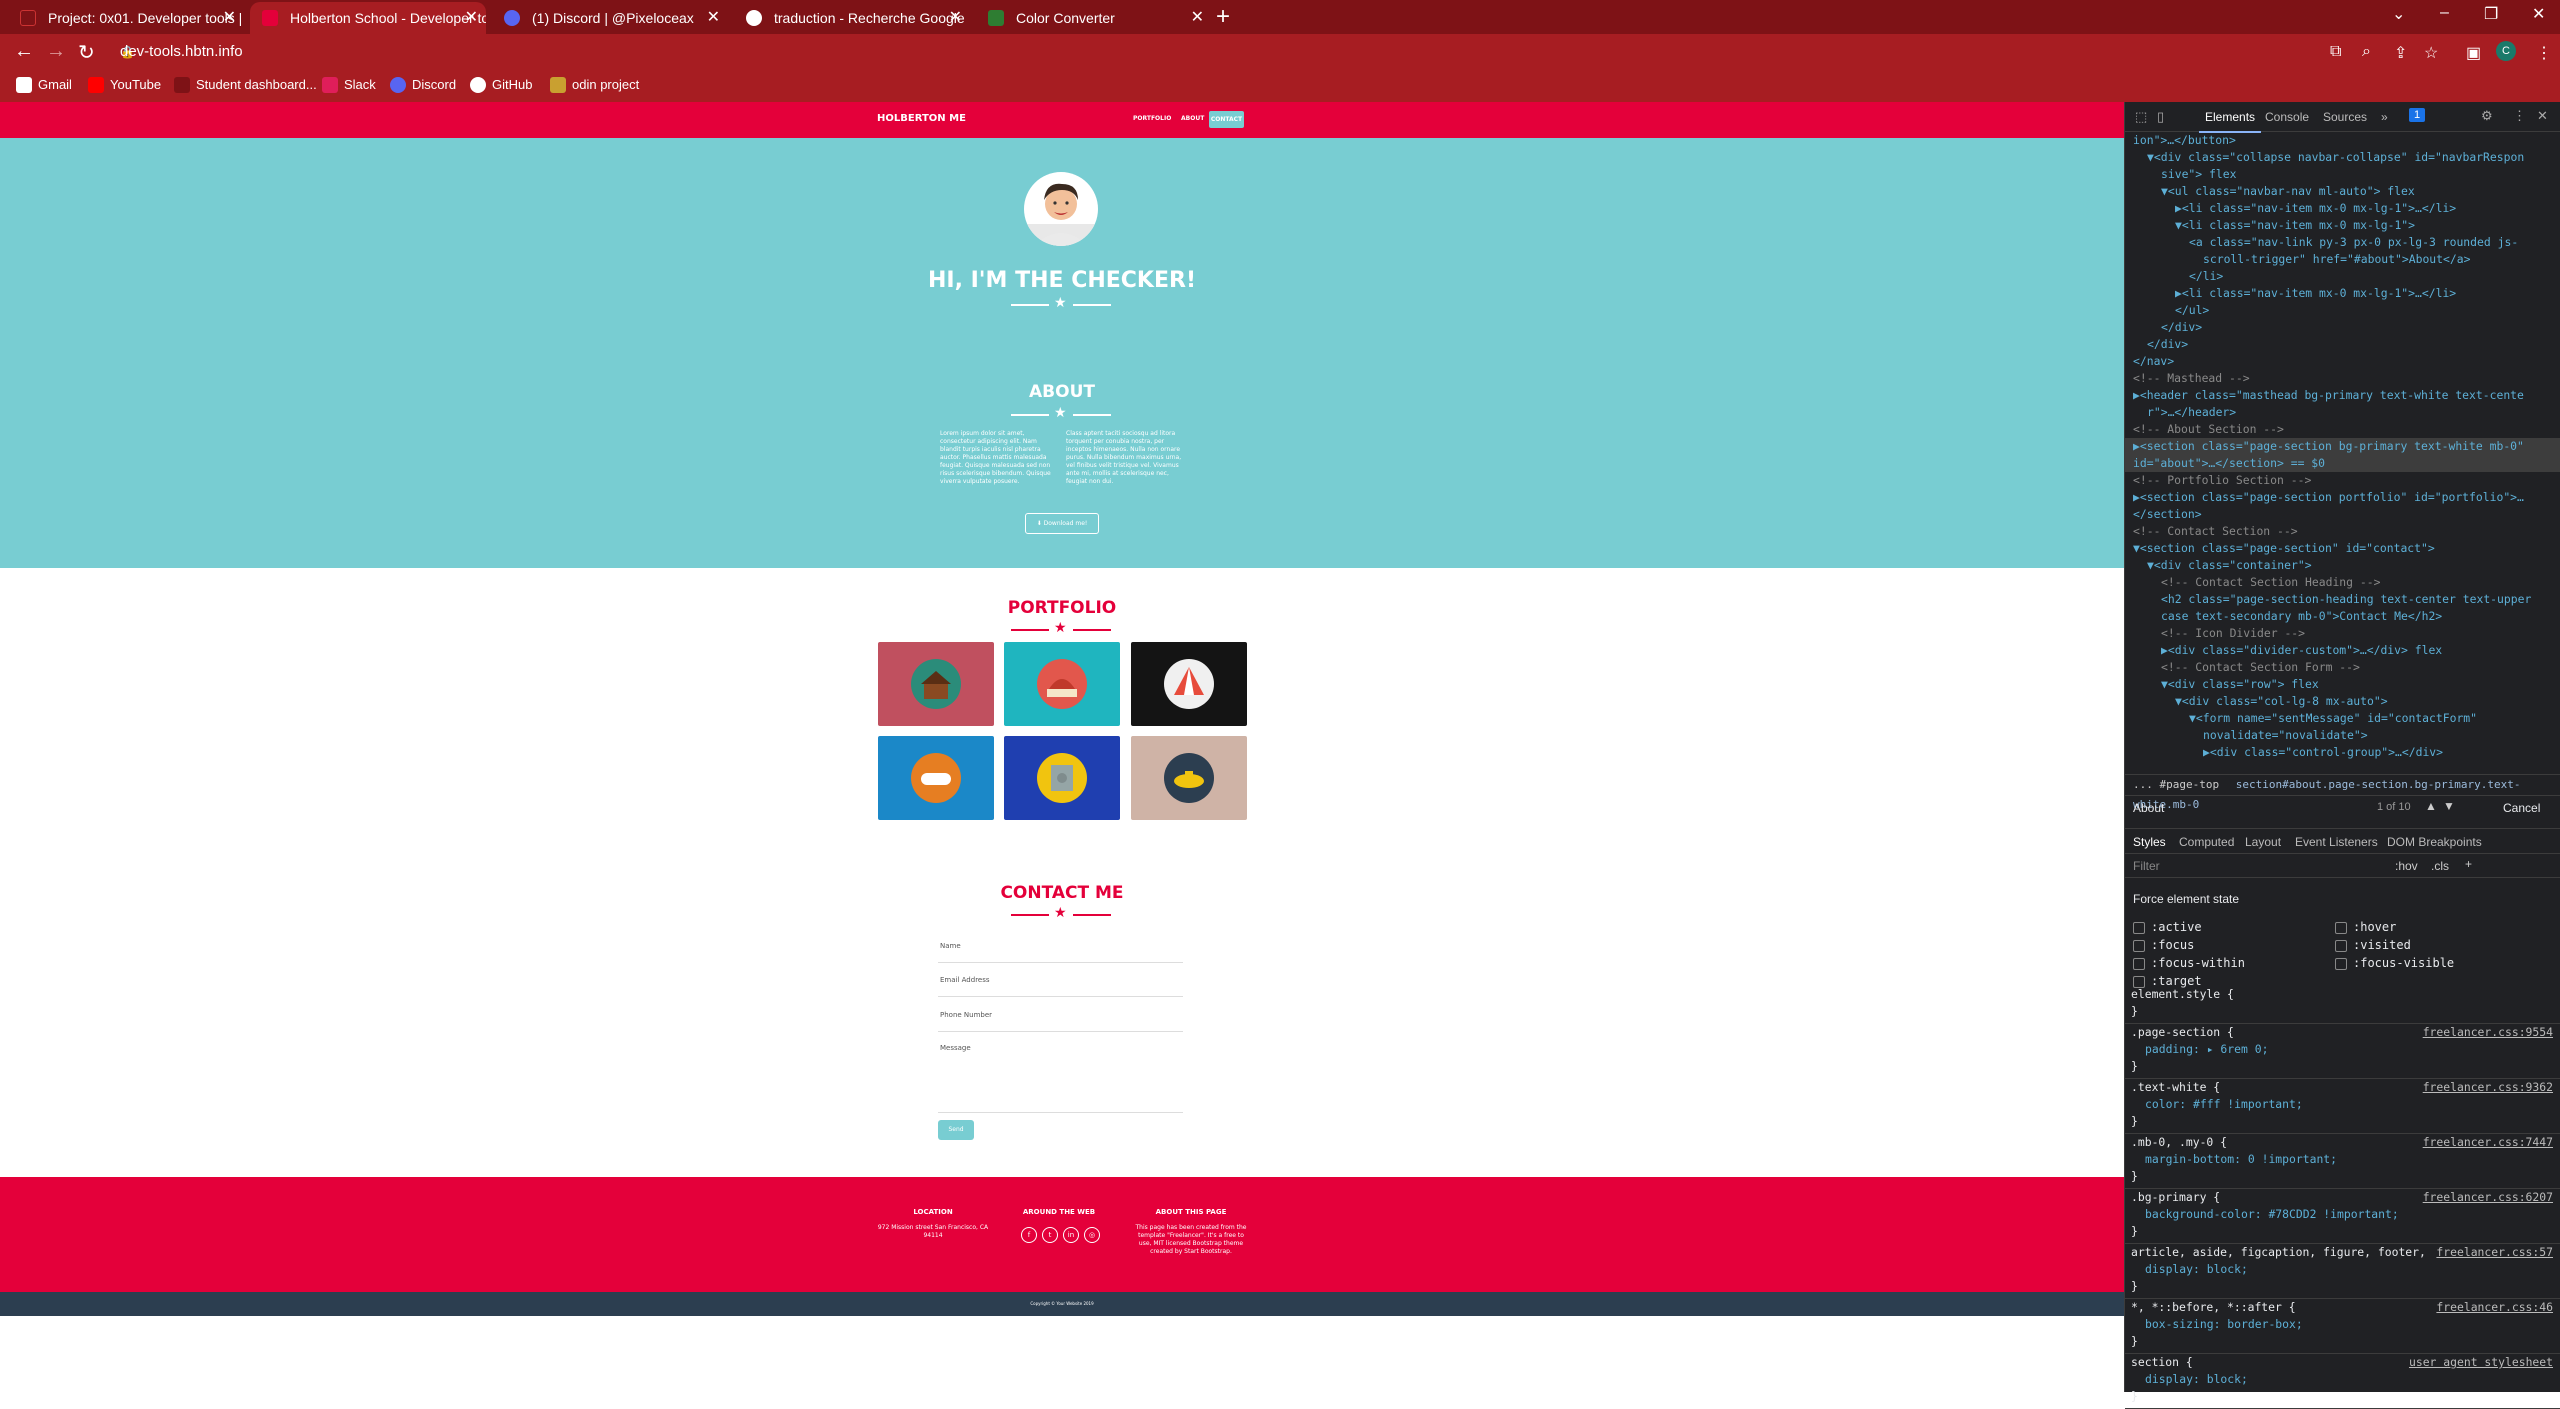  I want to click on tab-holberton: Holberton School - Developer to ✕, so click(368, 18).